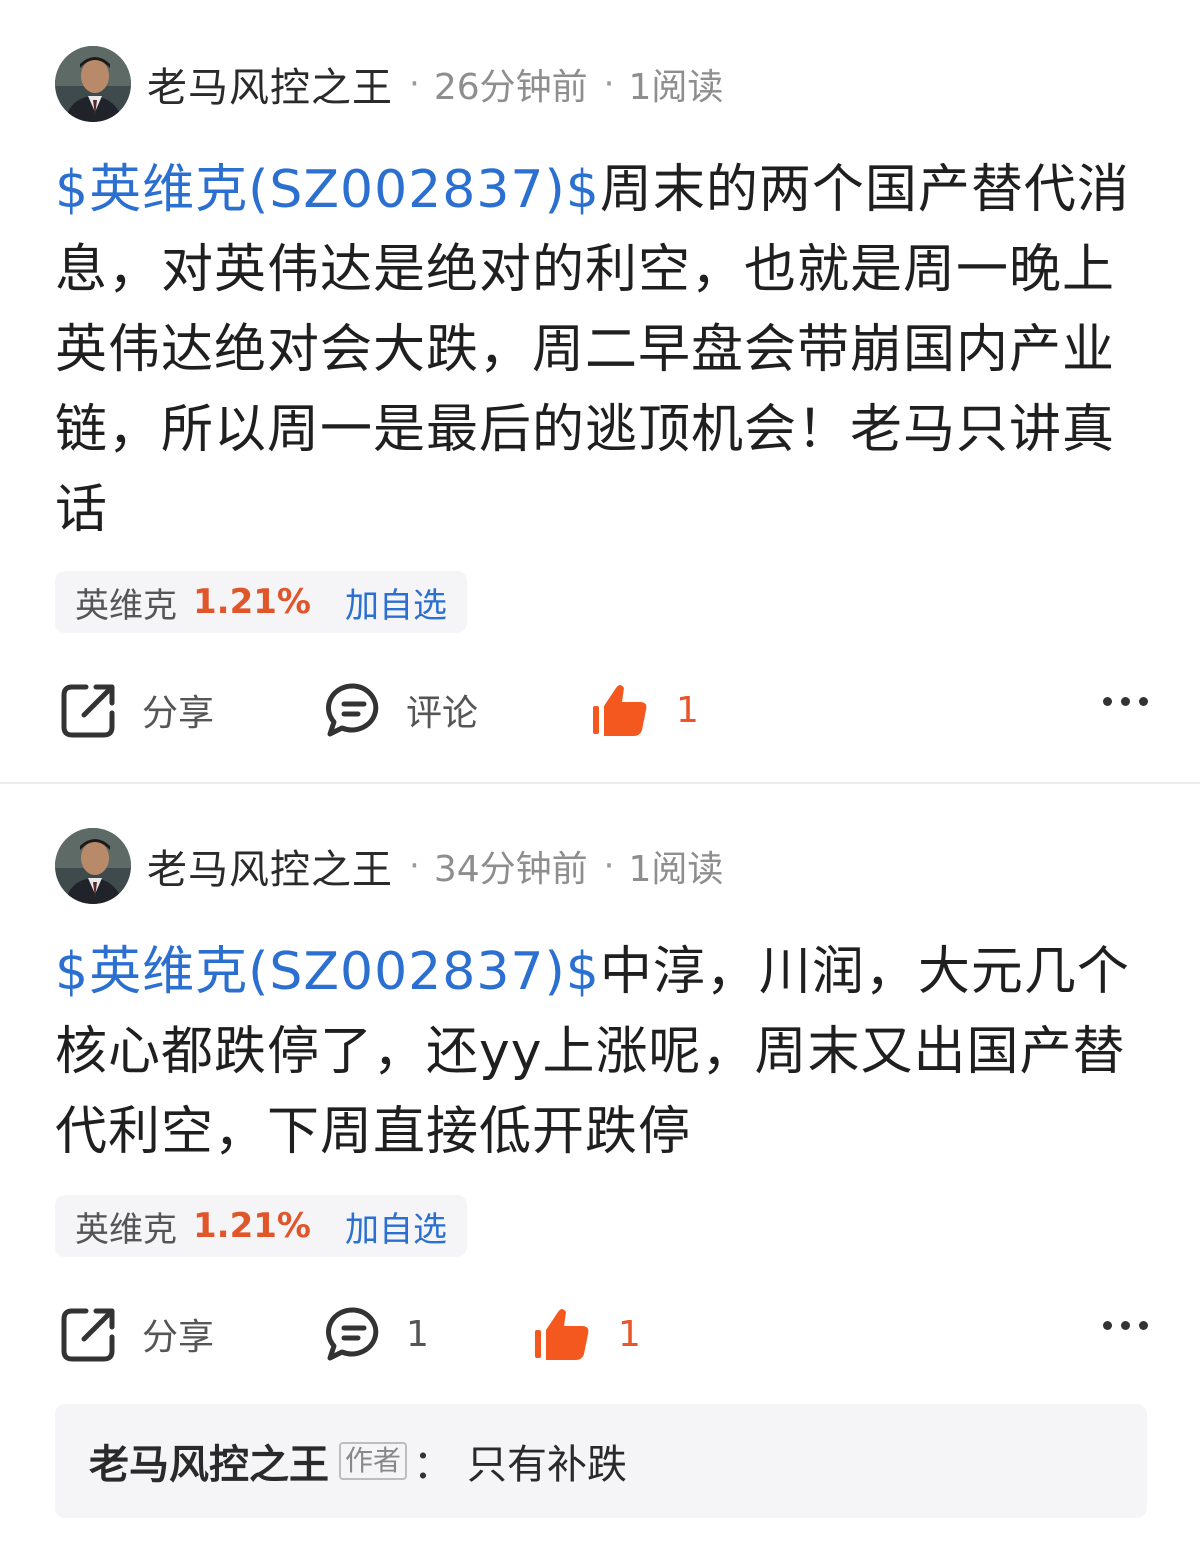  I want to click on post-header: 老马风控之王 · 34分钟前 · 1阅读, so click(389, 866).